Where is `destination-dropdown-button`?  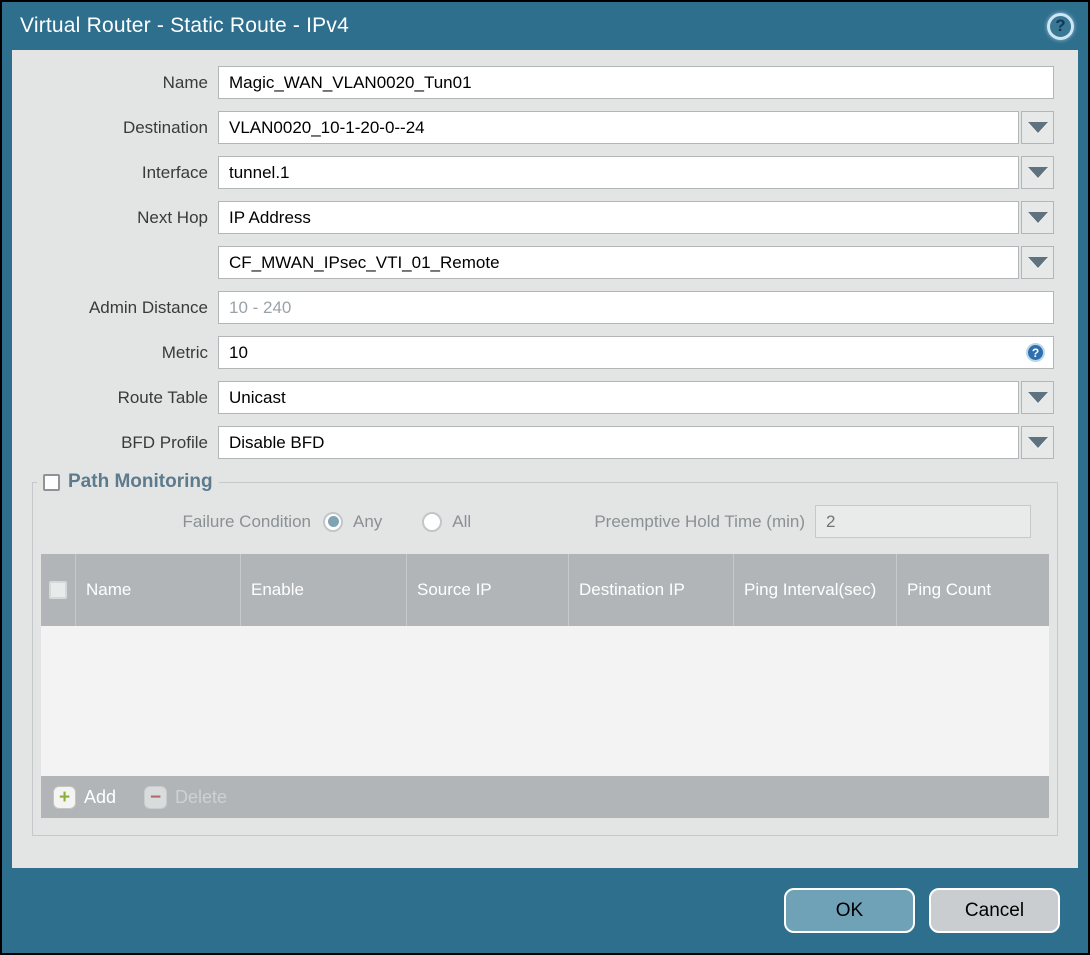
destination-dropdown-button is located at coordinates (1037, 127).